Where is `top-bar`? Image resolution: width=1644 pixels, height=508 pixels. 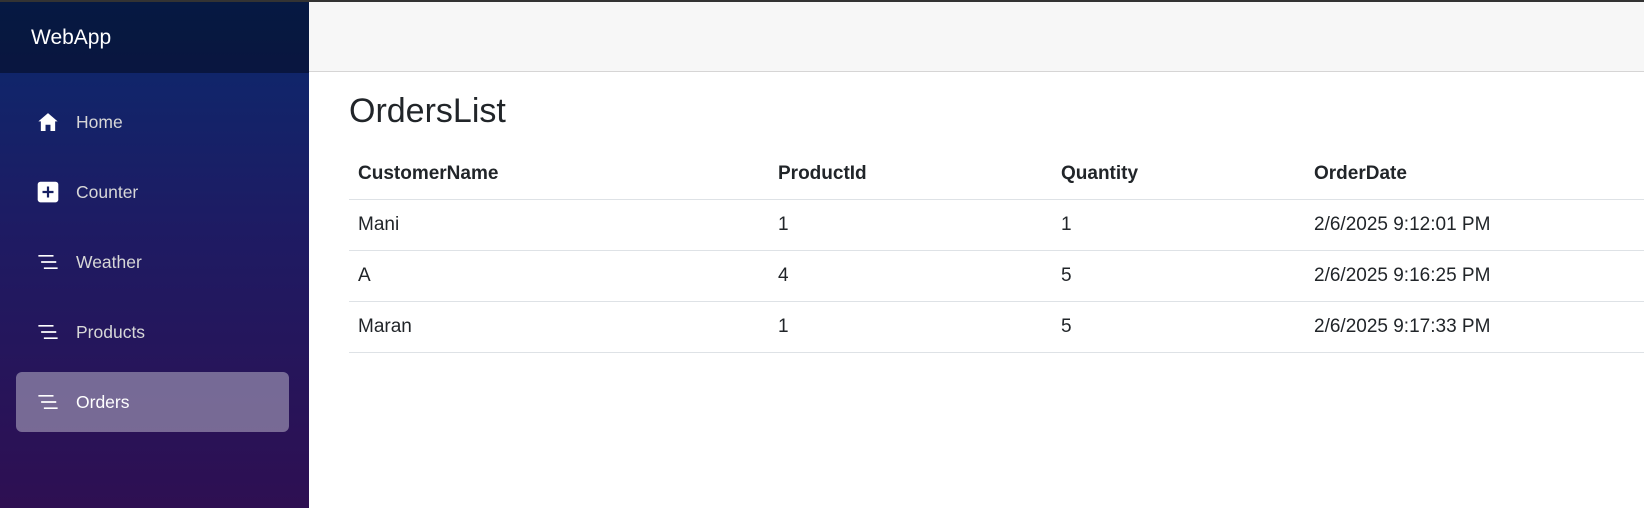 top-bar is located at coordinates (976, 37).